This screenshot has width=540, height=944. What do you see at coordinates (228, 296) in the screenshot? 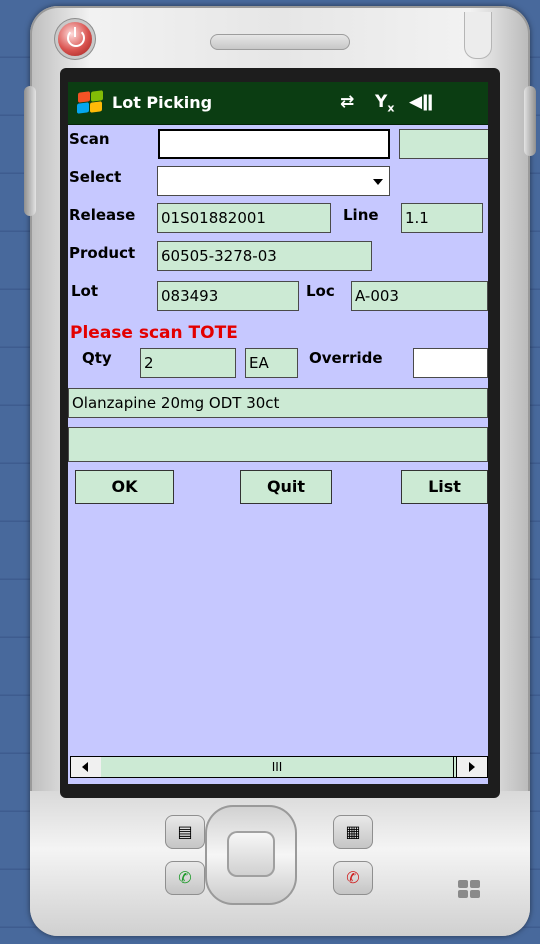
I see `lot-field: 083493` at bounding box center [228, 296].